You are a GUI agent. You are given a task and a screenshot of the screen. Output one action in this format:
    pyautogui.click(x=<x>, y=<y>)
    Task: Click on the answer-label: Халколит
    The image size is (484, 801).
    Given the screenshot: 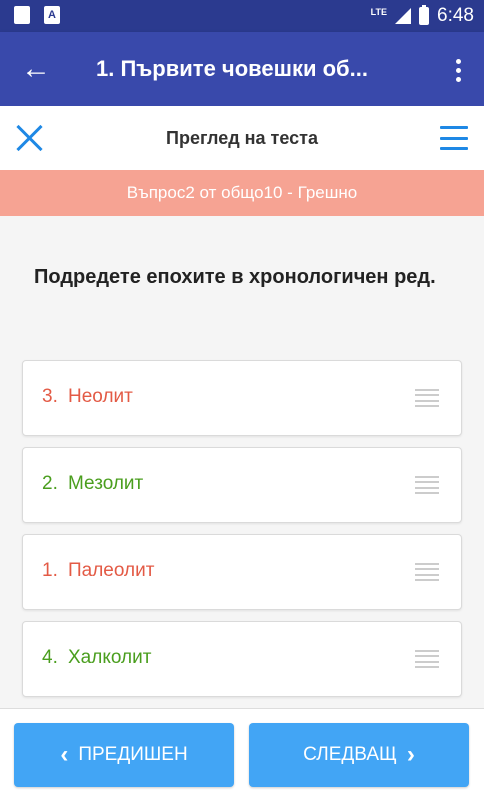 What is the action you would take?
    pyautogui.click(x=110, y=657)
    